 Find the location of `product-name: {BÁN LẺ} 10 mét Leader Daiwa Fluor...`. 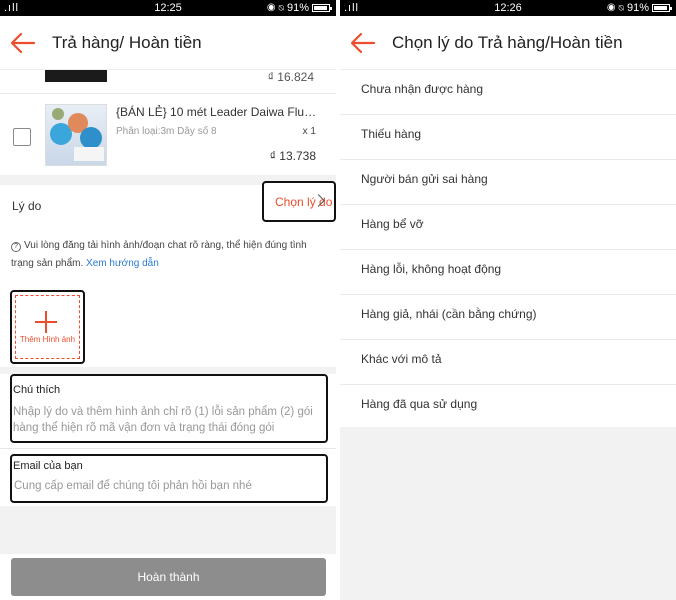

product-name: {BÁN LẺ} 10 mét Leader Daiwa Fluor... is located at coordinates (218, 112).